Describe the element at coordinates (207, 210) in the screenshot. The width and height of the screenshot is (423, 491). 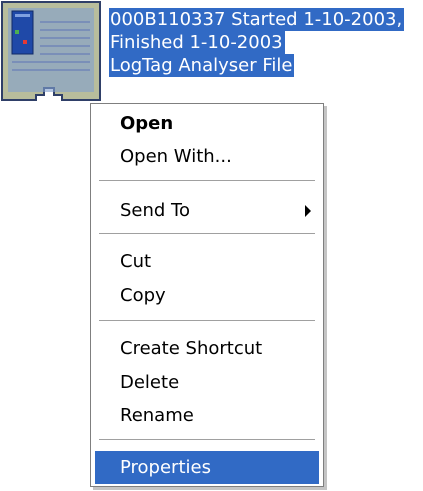
I see `menu-item-send-to: Send To` at that location.